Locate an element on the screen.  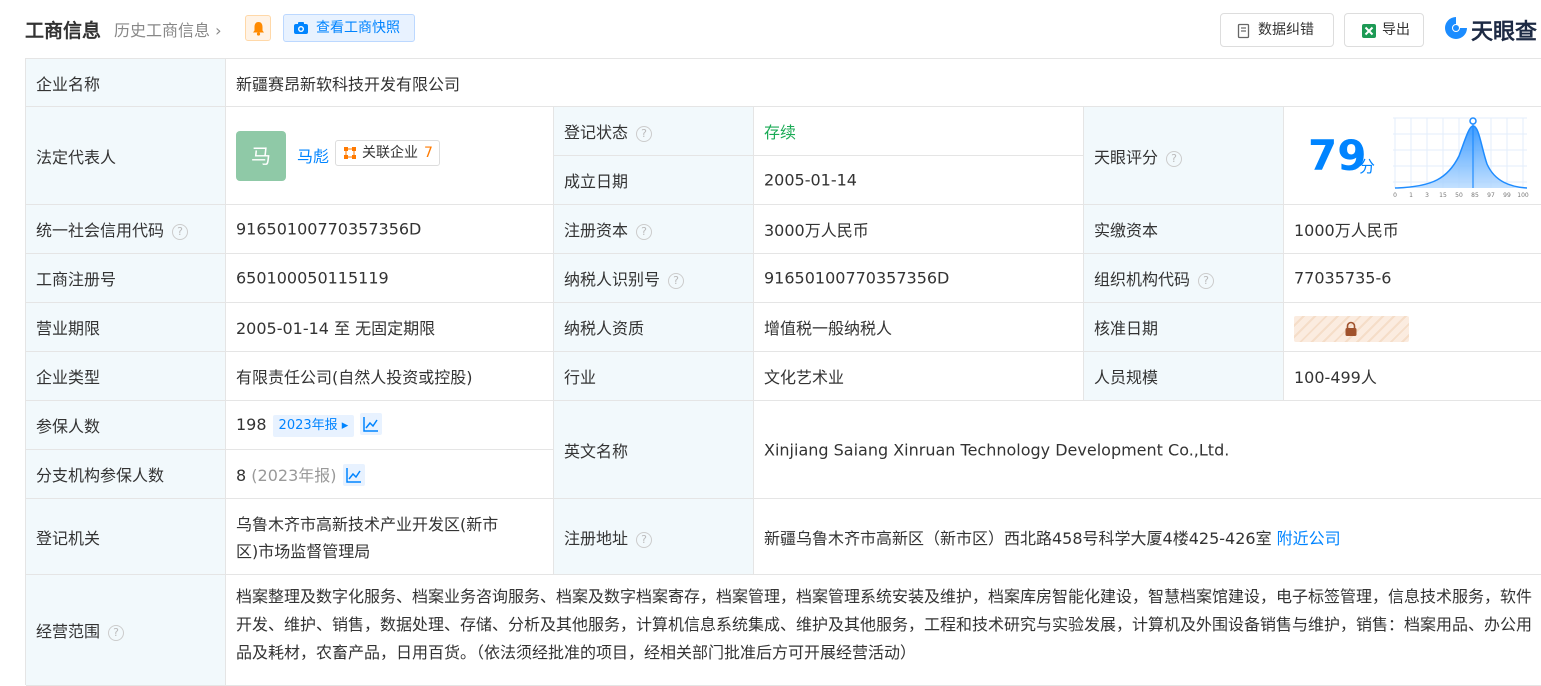
label-insured: 参保人数 is located at coordinates (126, 425).